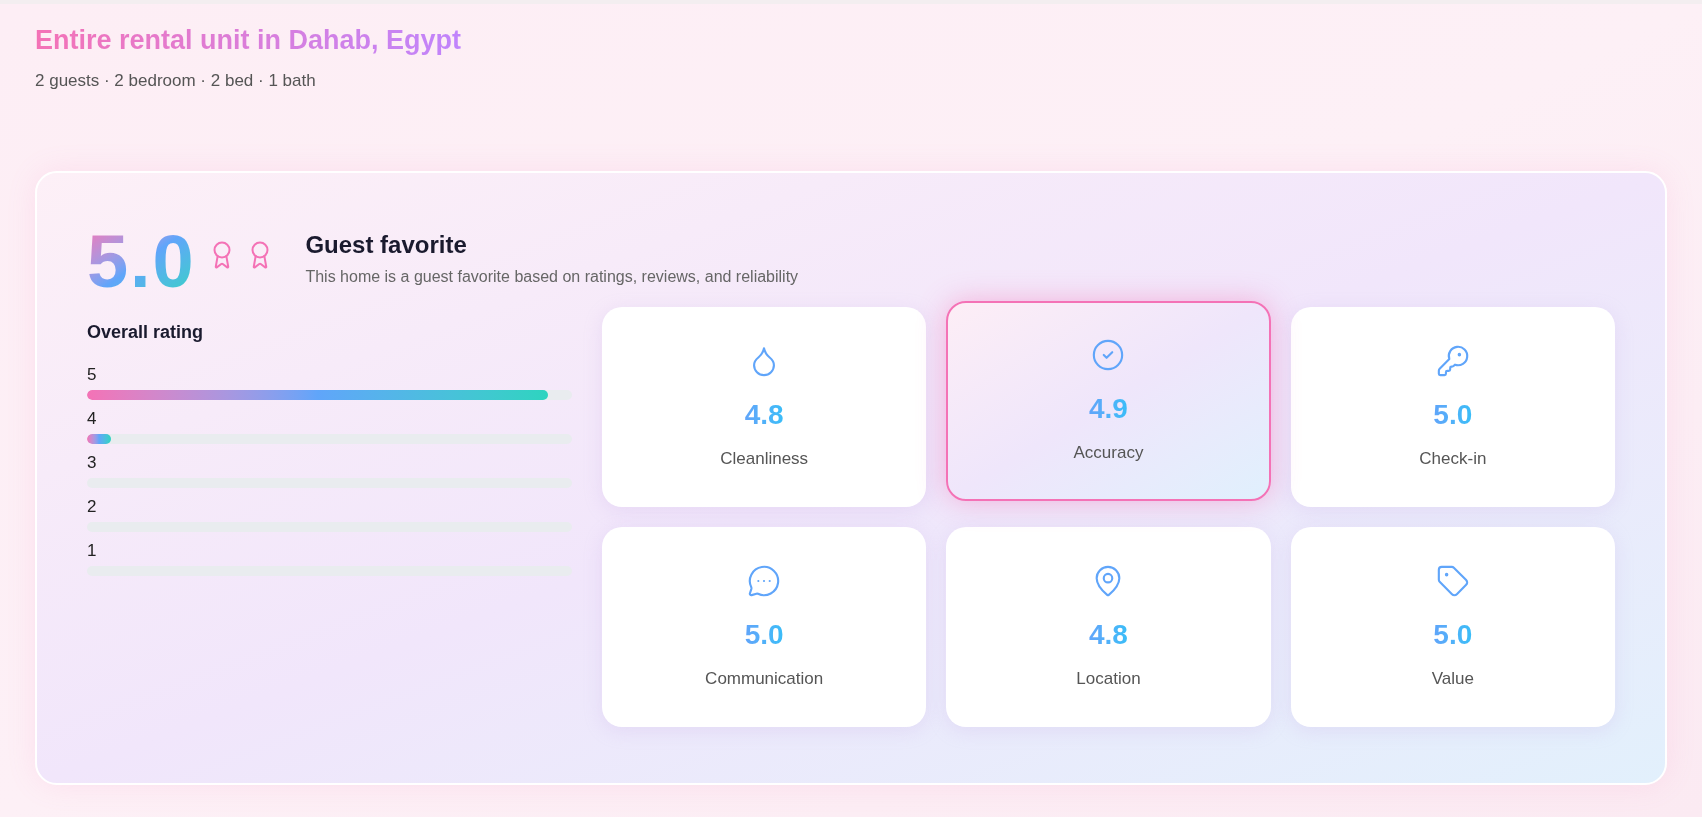 The width and height of the screenshot is (1702, 817). I want to click on category-label: Location, so click(1108, 678).